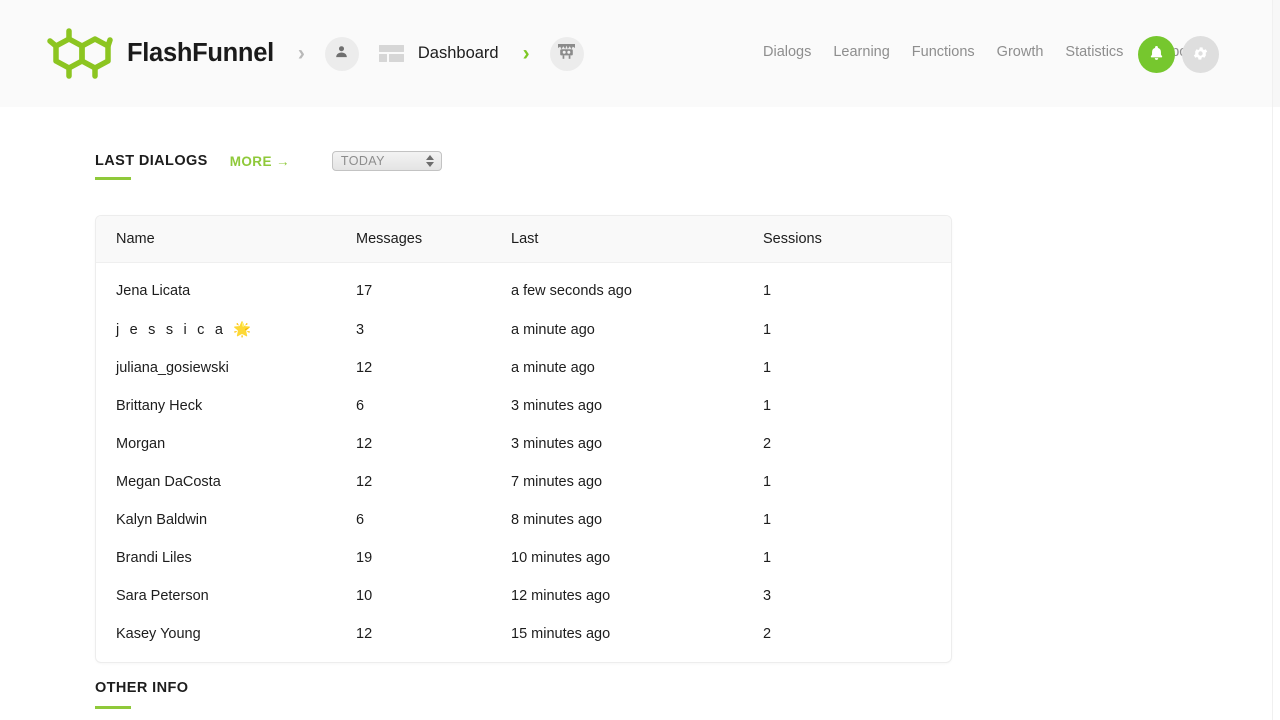  What do you see at coordinates (364, 596) in the screenshot?
I see `cell-messages: 10` at bounding box center [364, 596].